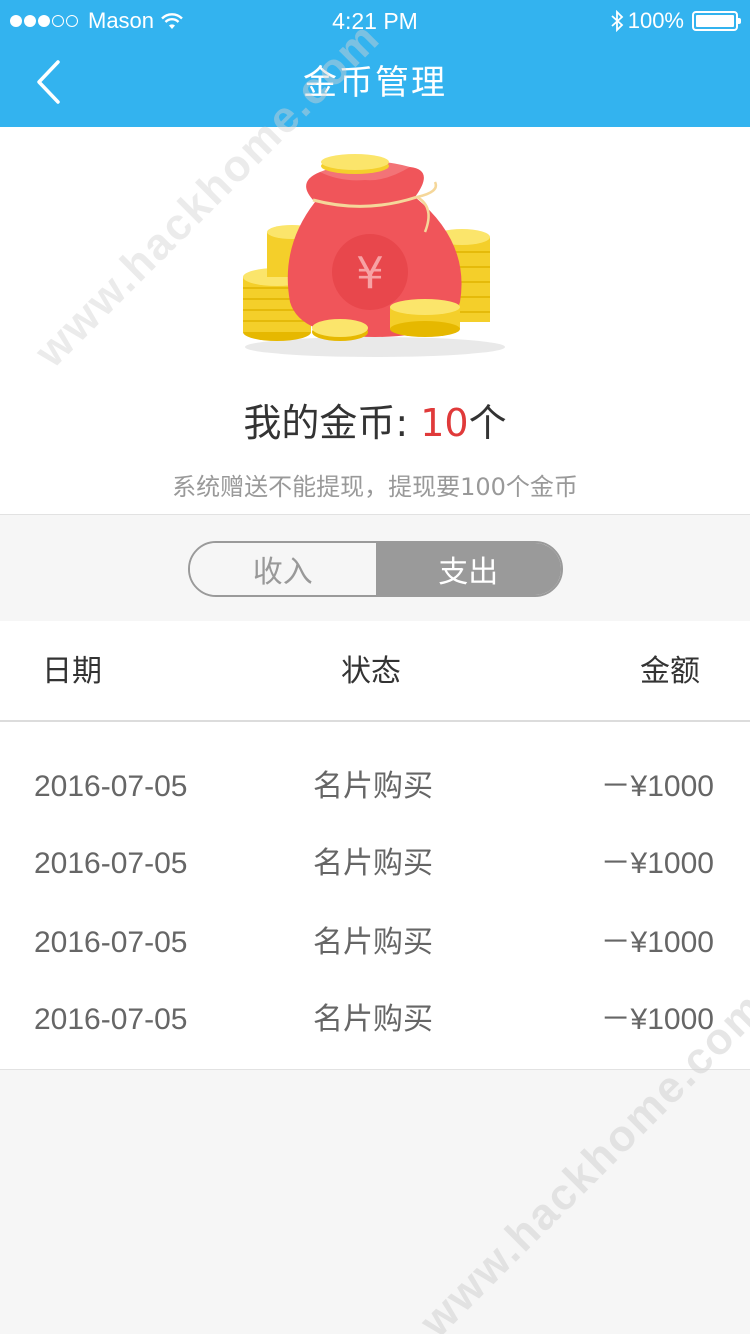 The height and width of the screenshot is (1334, 750). Describe the element at coordinates (716, 21) in the screenshot. I see `battery-icon` at that location.